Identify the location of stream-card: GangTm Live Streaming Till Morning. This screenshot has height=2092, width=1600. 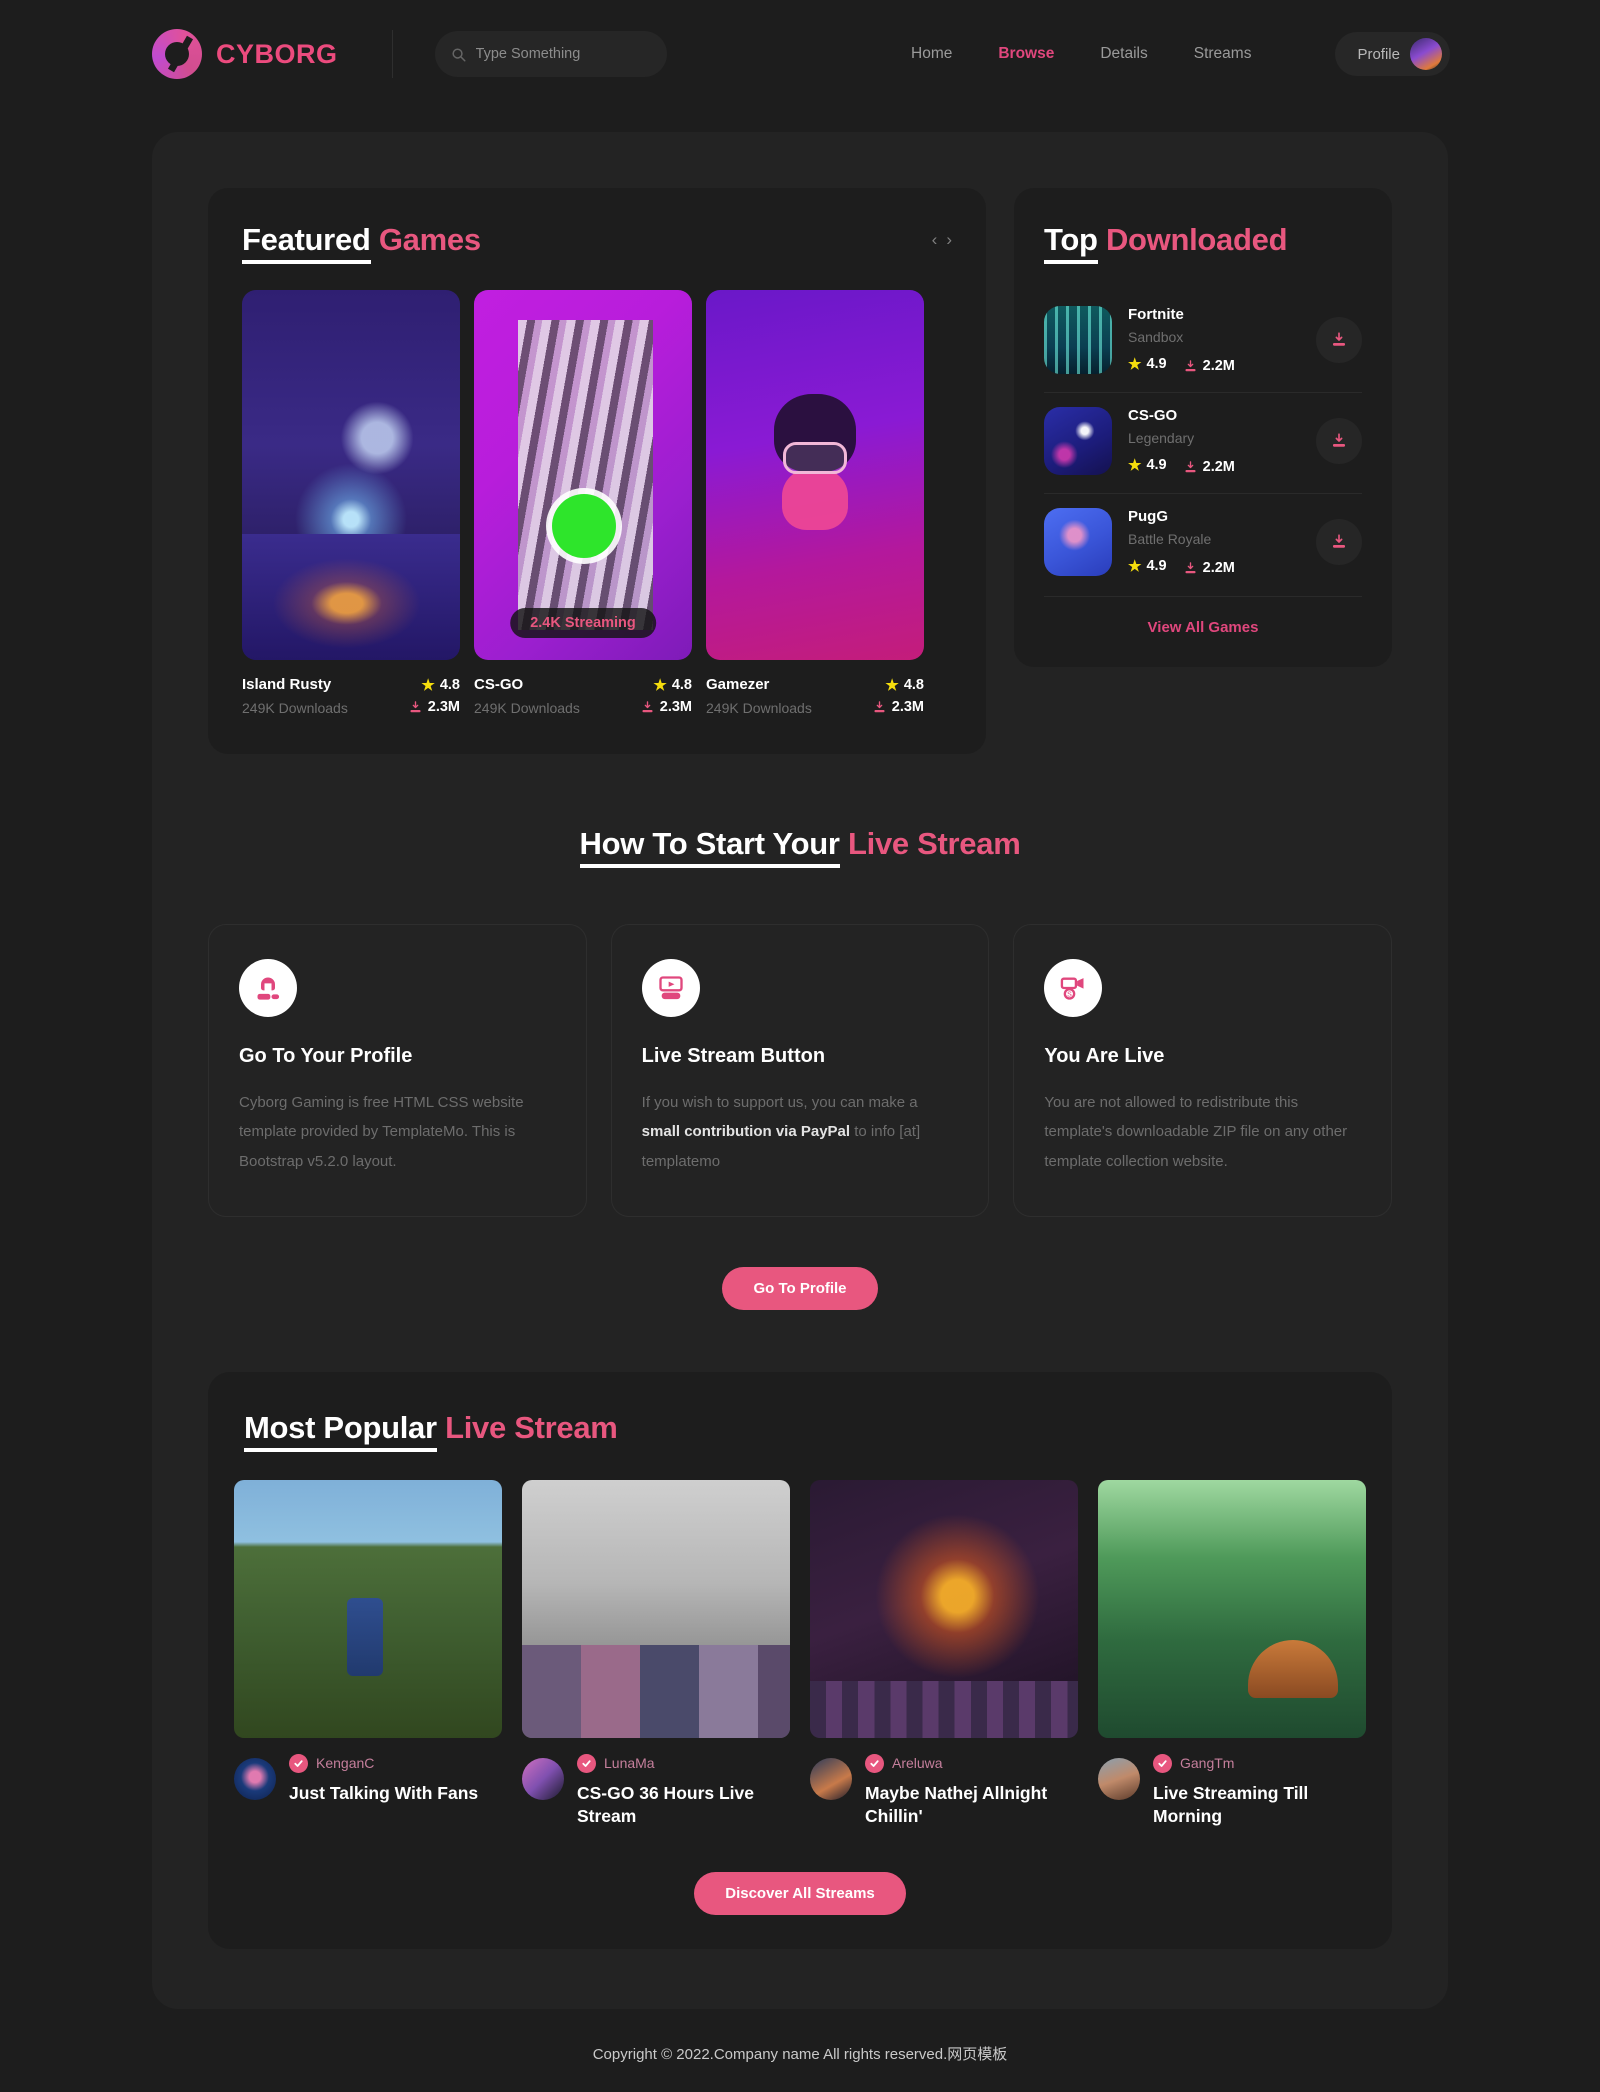
(1232, 1653).